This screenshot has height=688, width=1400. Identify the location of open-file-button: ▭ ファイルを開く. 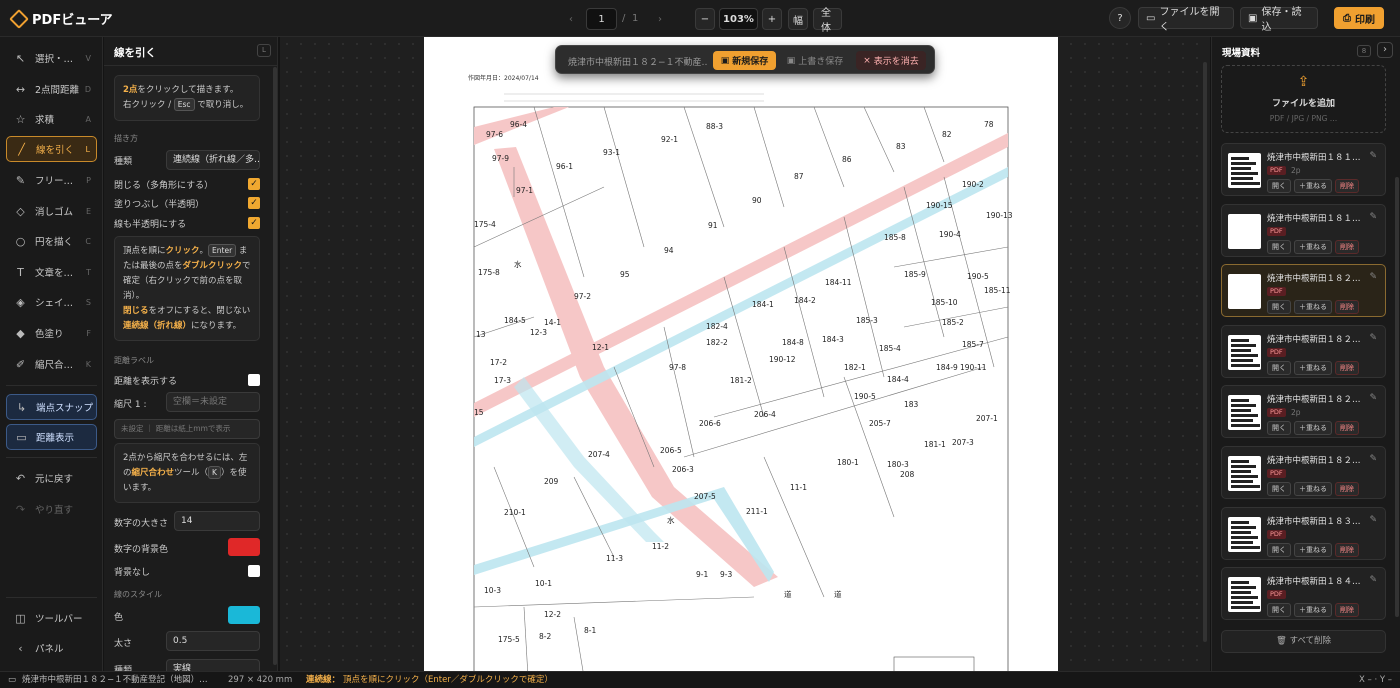
(1186, 20).